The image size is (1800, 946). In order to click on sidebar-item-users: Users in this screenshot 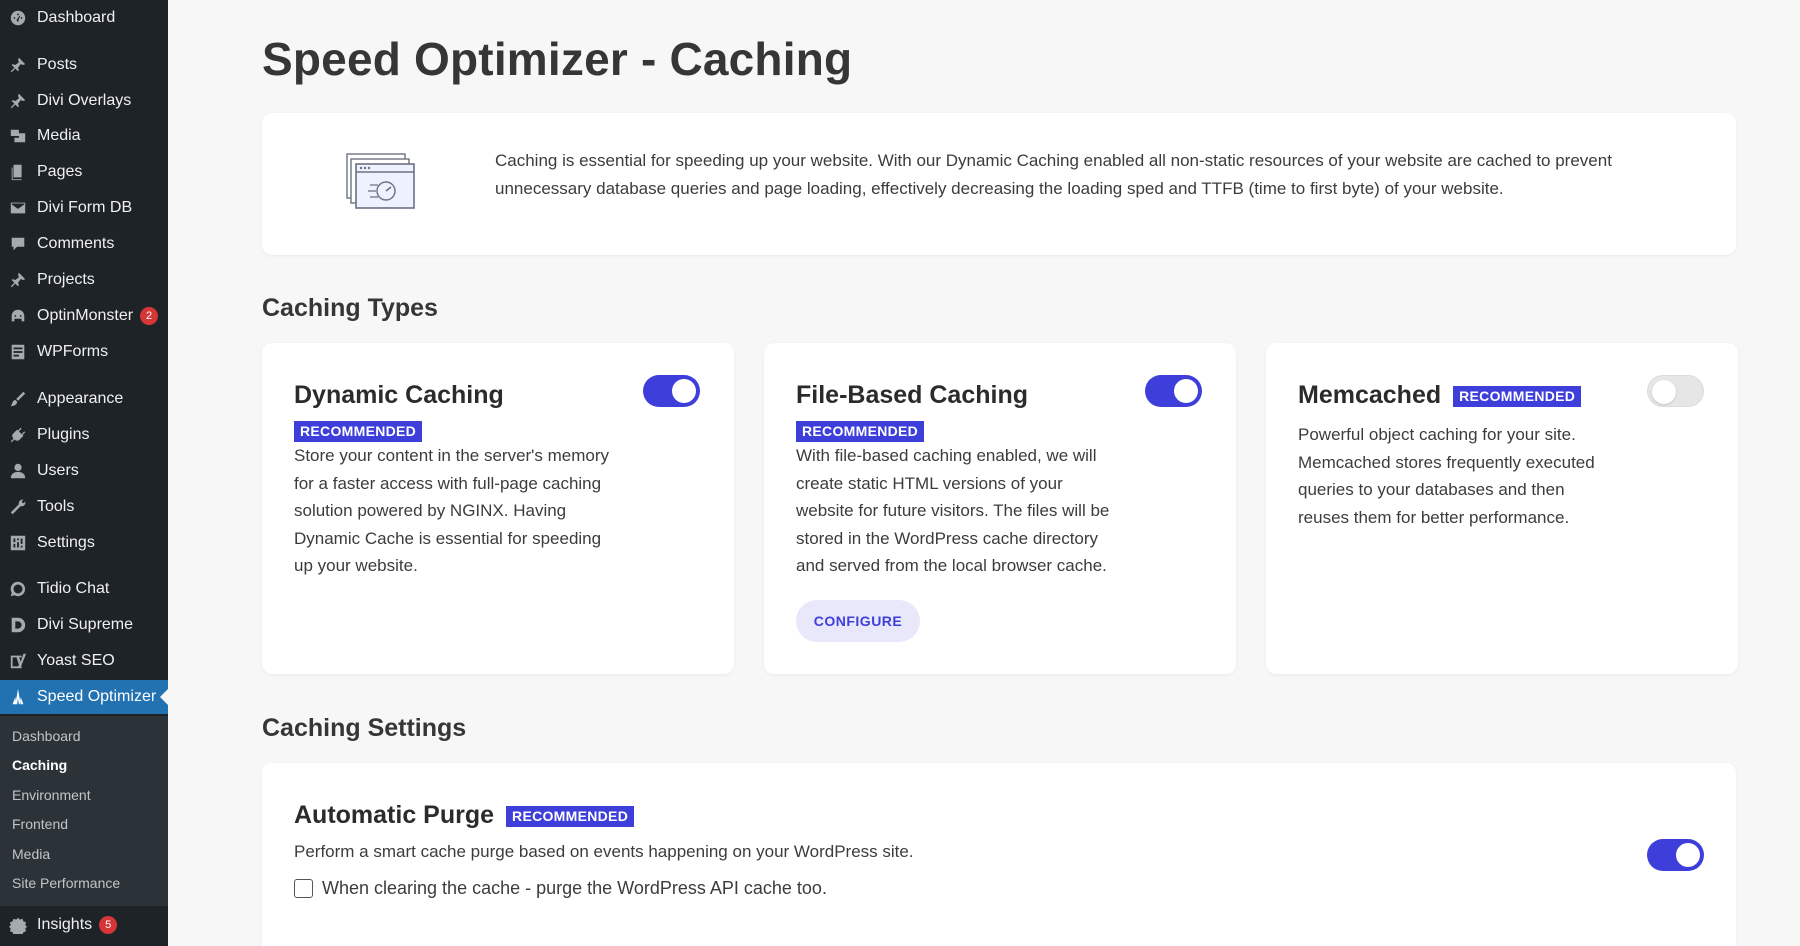, I will do `click(84, 471)`.